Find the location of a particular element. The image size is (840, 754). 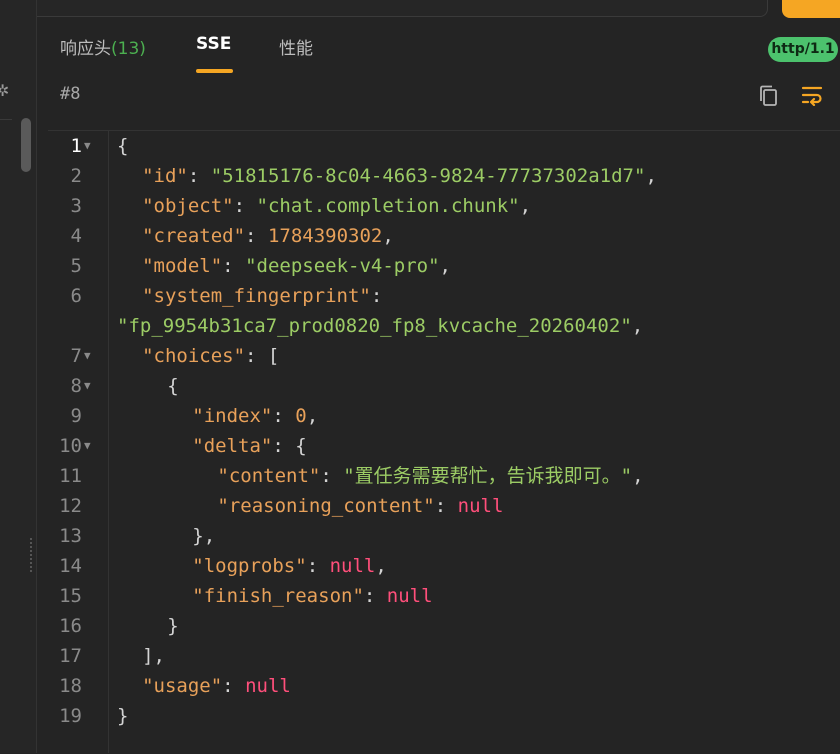

line-number: 11 is located at coordinates (70, 476).